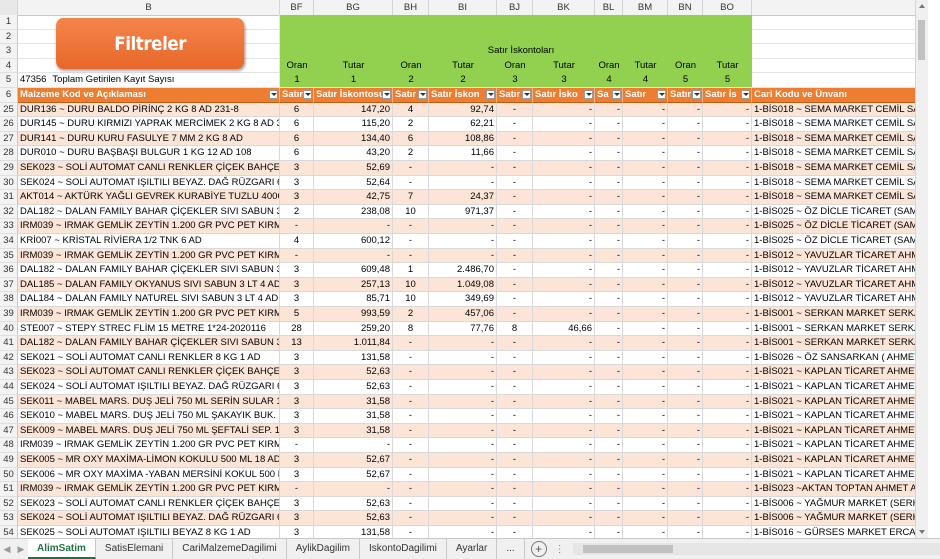  Describe the element at coordinates (353, 314) in the screenshot. I see `table-cell: 993,59` at that location.